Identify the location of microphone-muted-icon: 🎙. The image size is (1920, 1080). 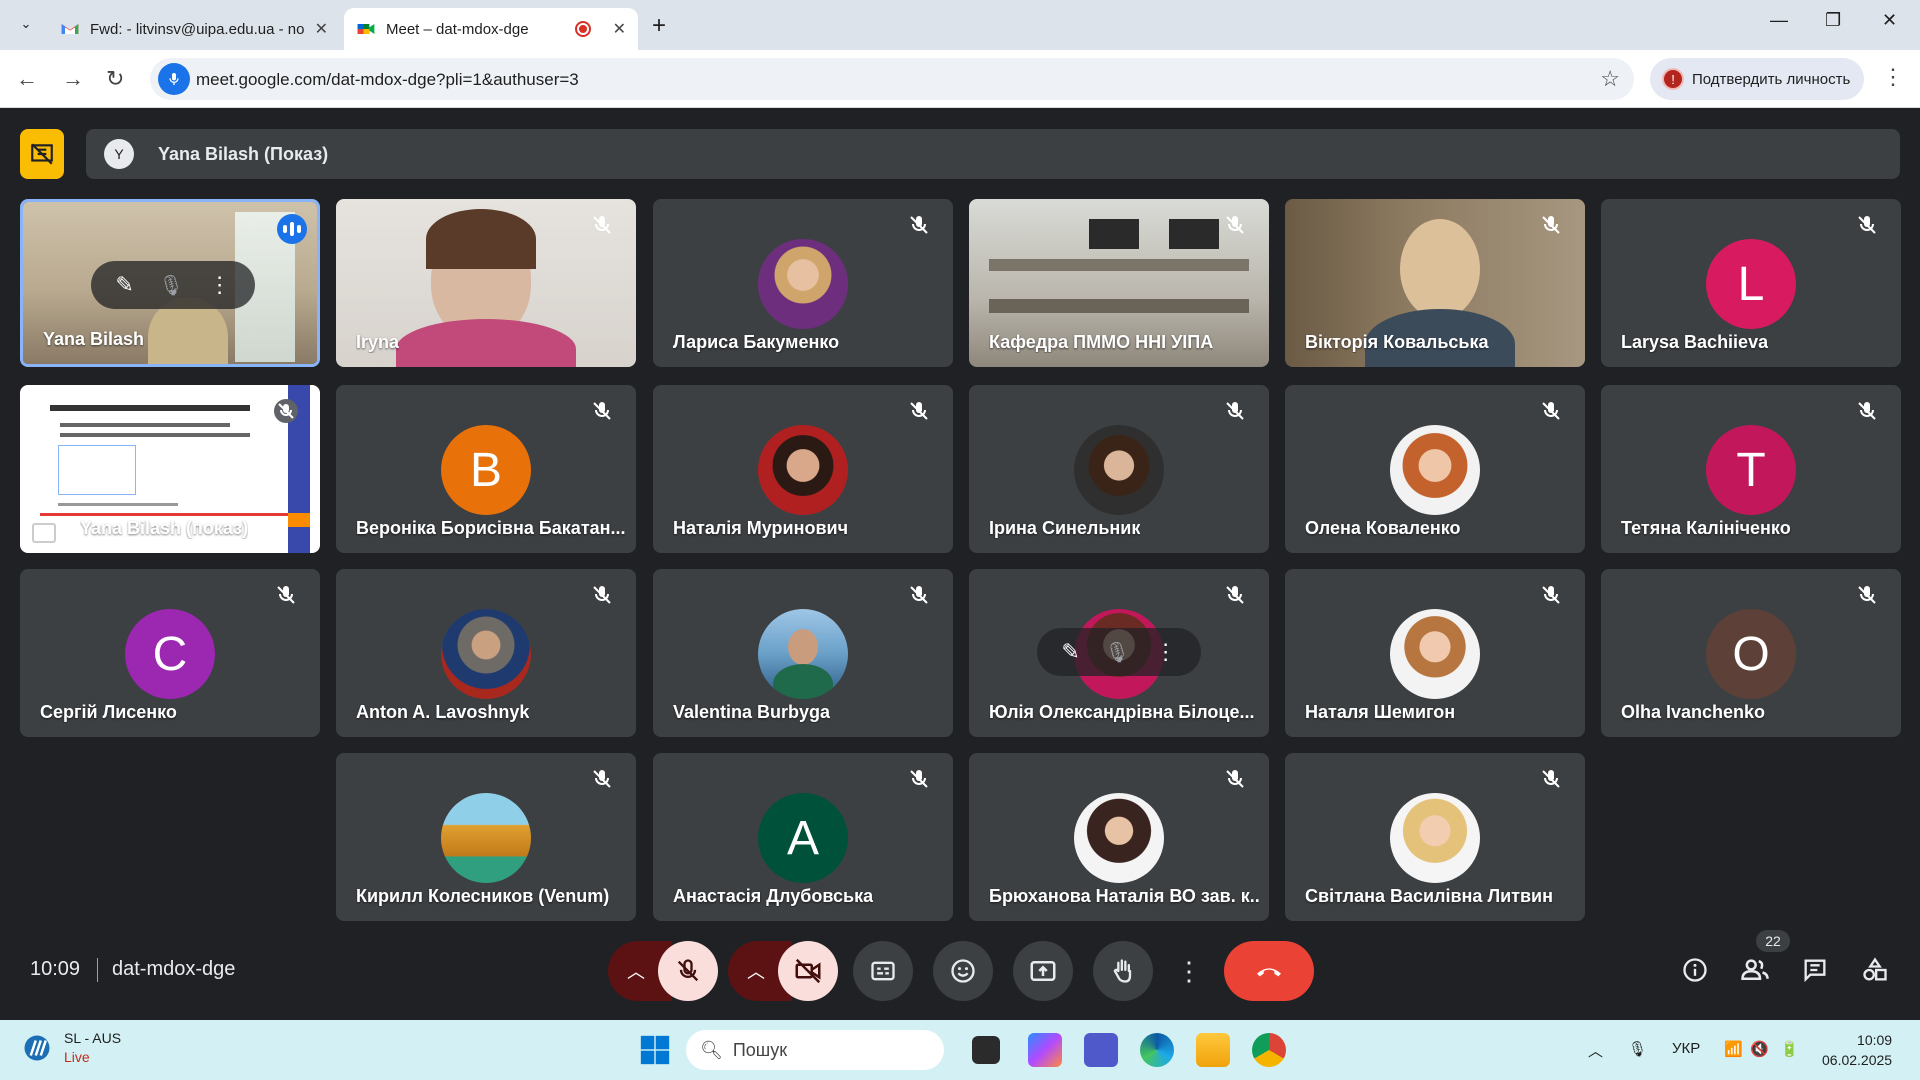
(1117, 652).